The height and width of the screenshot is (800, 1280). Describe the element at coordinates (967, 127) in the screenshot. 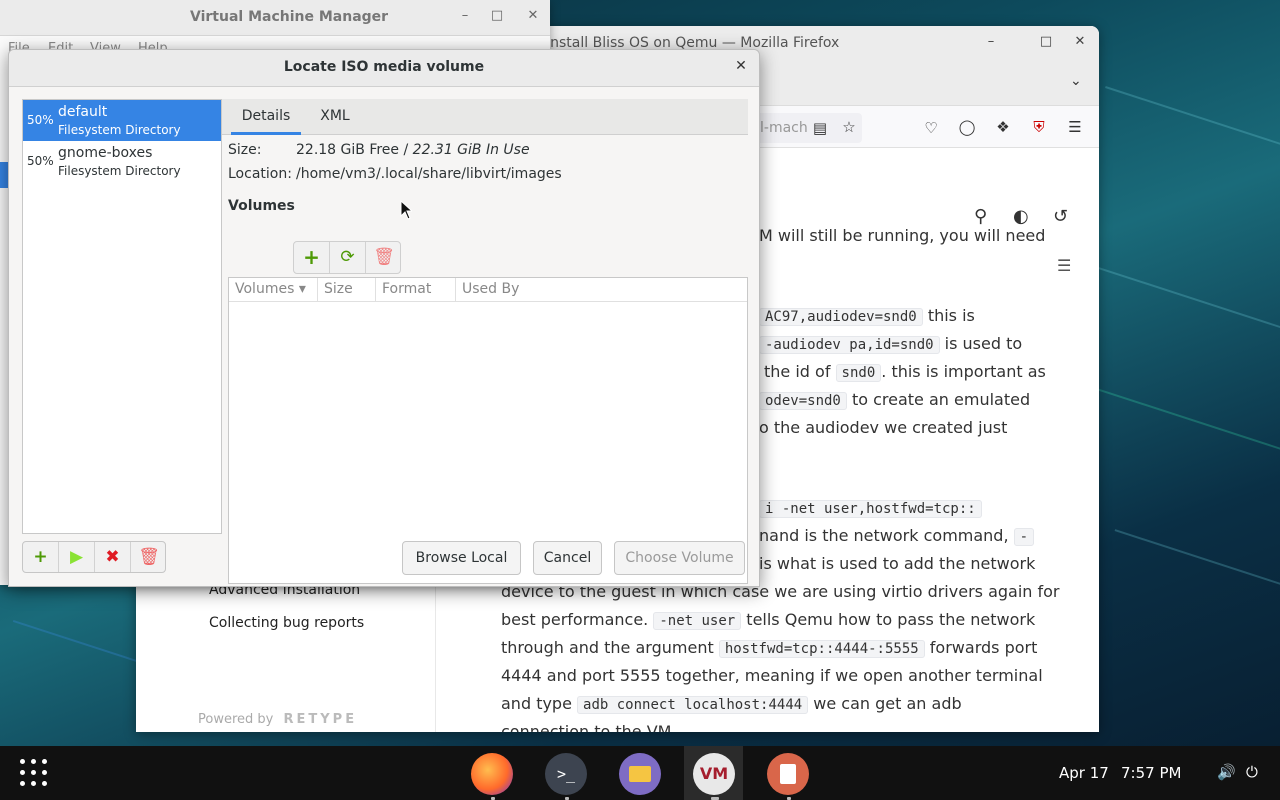

I see `account-icon: ◯` at that location.